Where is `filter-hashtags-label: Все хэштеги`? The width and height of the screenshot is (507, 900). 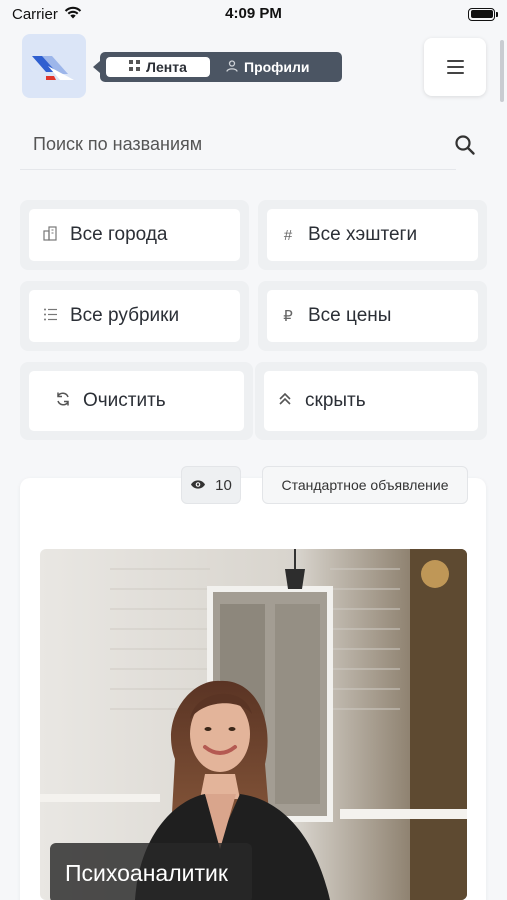
filter-hashtags-label: Все хэштеги is located at coordinates (363, 234).